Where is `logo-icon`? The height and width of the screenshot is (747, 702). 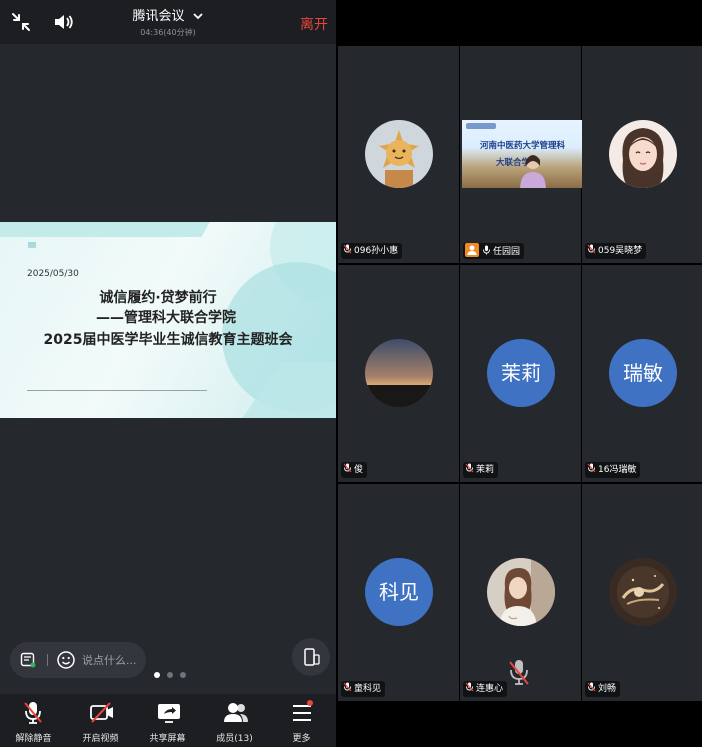
logo-icon is located at coordinates (481, 126).